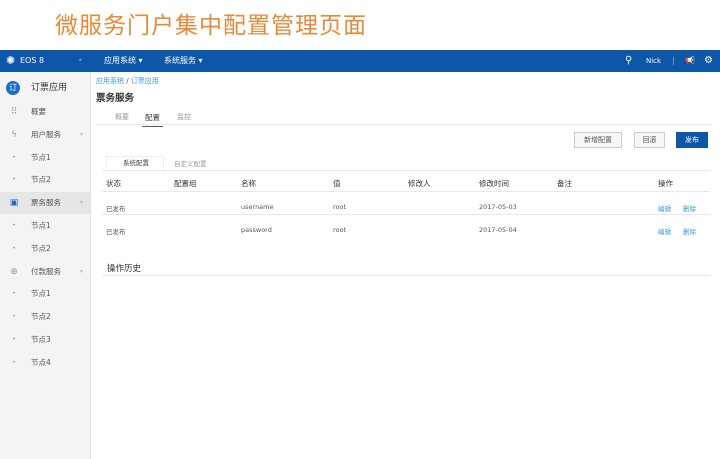 The image size is (720, 459). What do you see at coordinates (564, 183) in the screenshot?
I see `column-header: 备注` at bounding box center [564, 183].